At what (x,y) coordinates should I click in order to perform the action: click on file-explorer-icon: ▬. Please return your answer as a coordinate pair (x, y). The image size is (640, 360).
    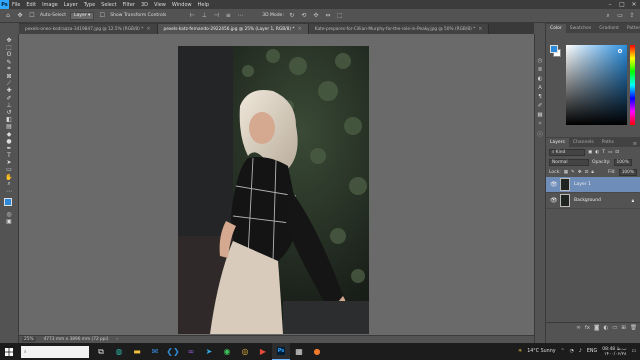
    Looking at the image, I should click on (137, 351).